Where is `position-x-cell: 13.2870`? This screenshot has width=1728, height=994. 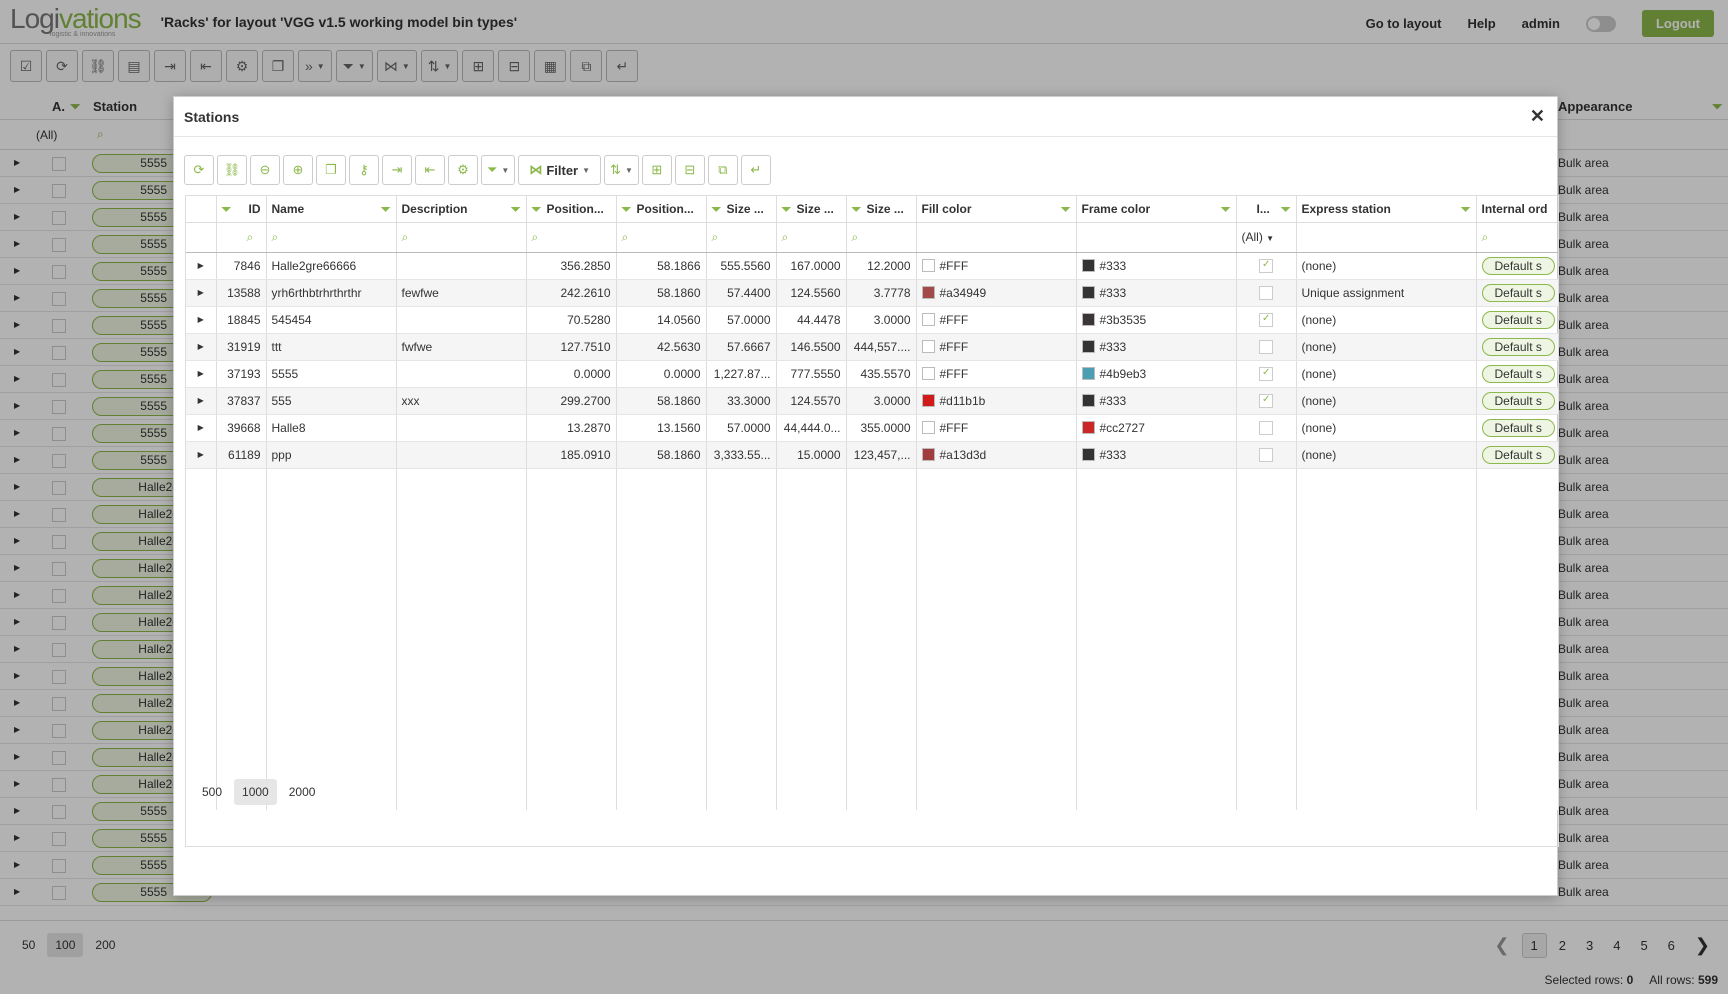
position-x-cell: 13.2870 is located at coordinates (571, 428).